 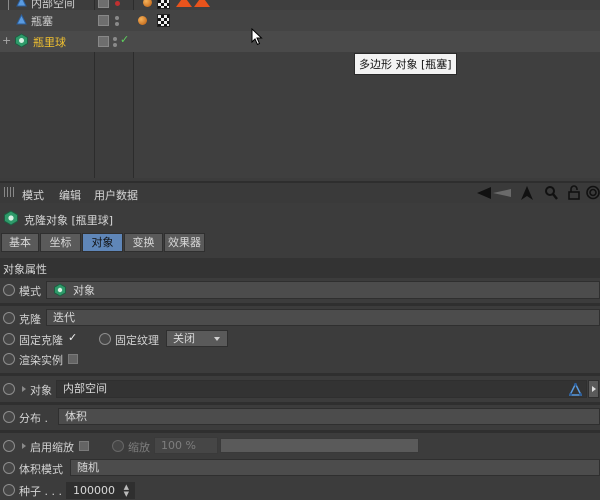 I want to click on back-arrow-icon, so click(x=494, y=194).